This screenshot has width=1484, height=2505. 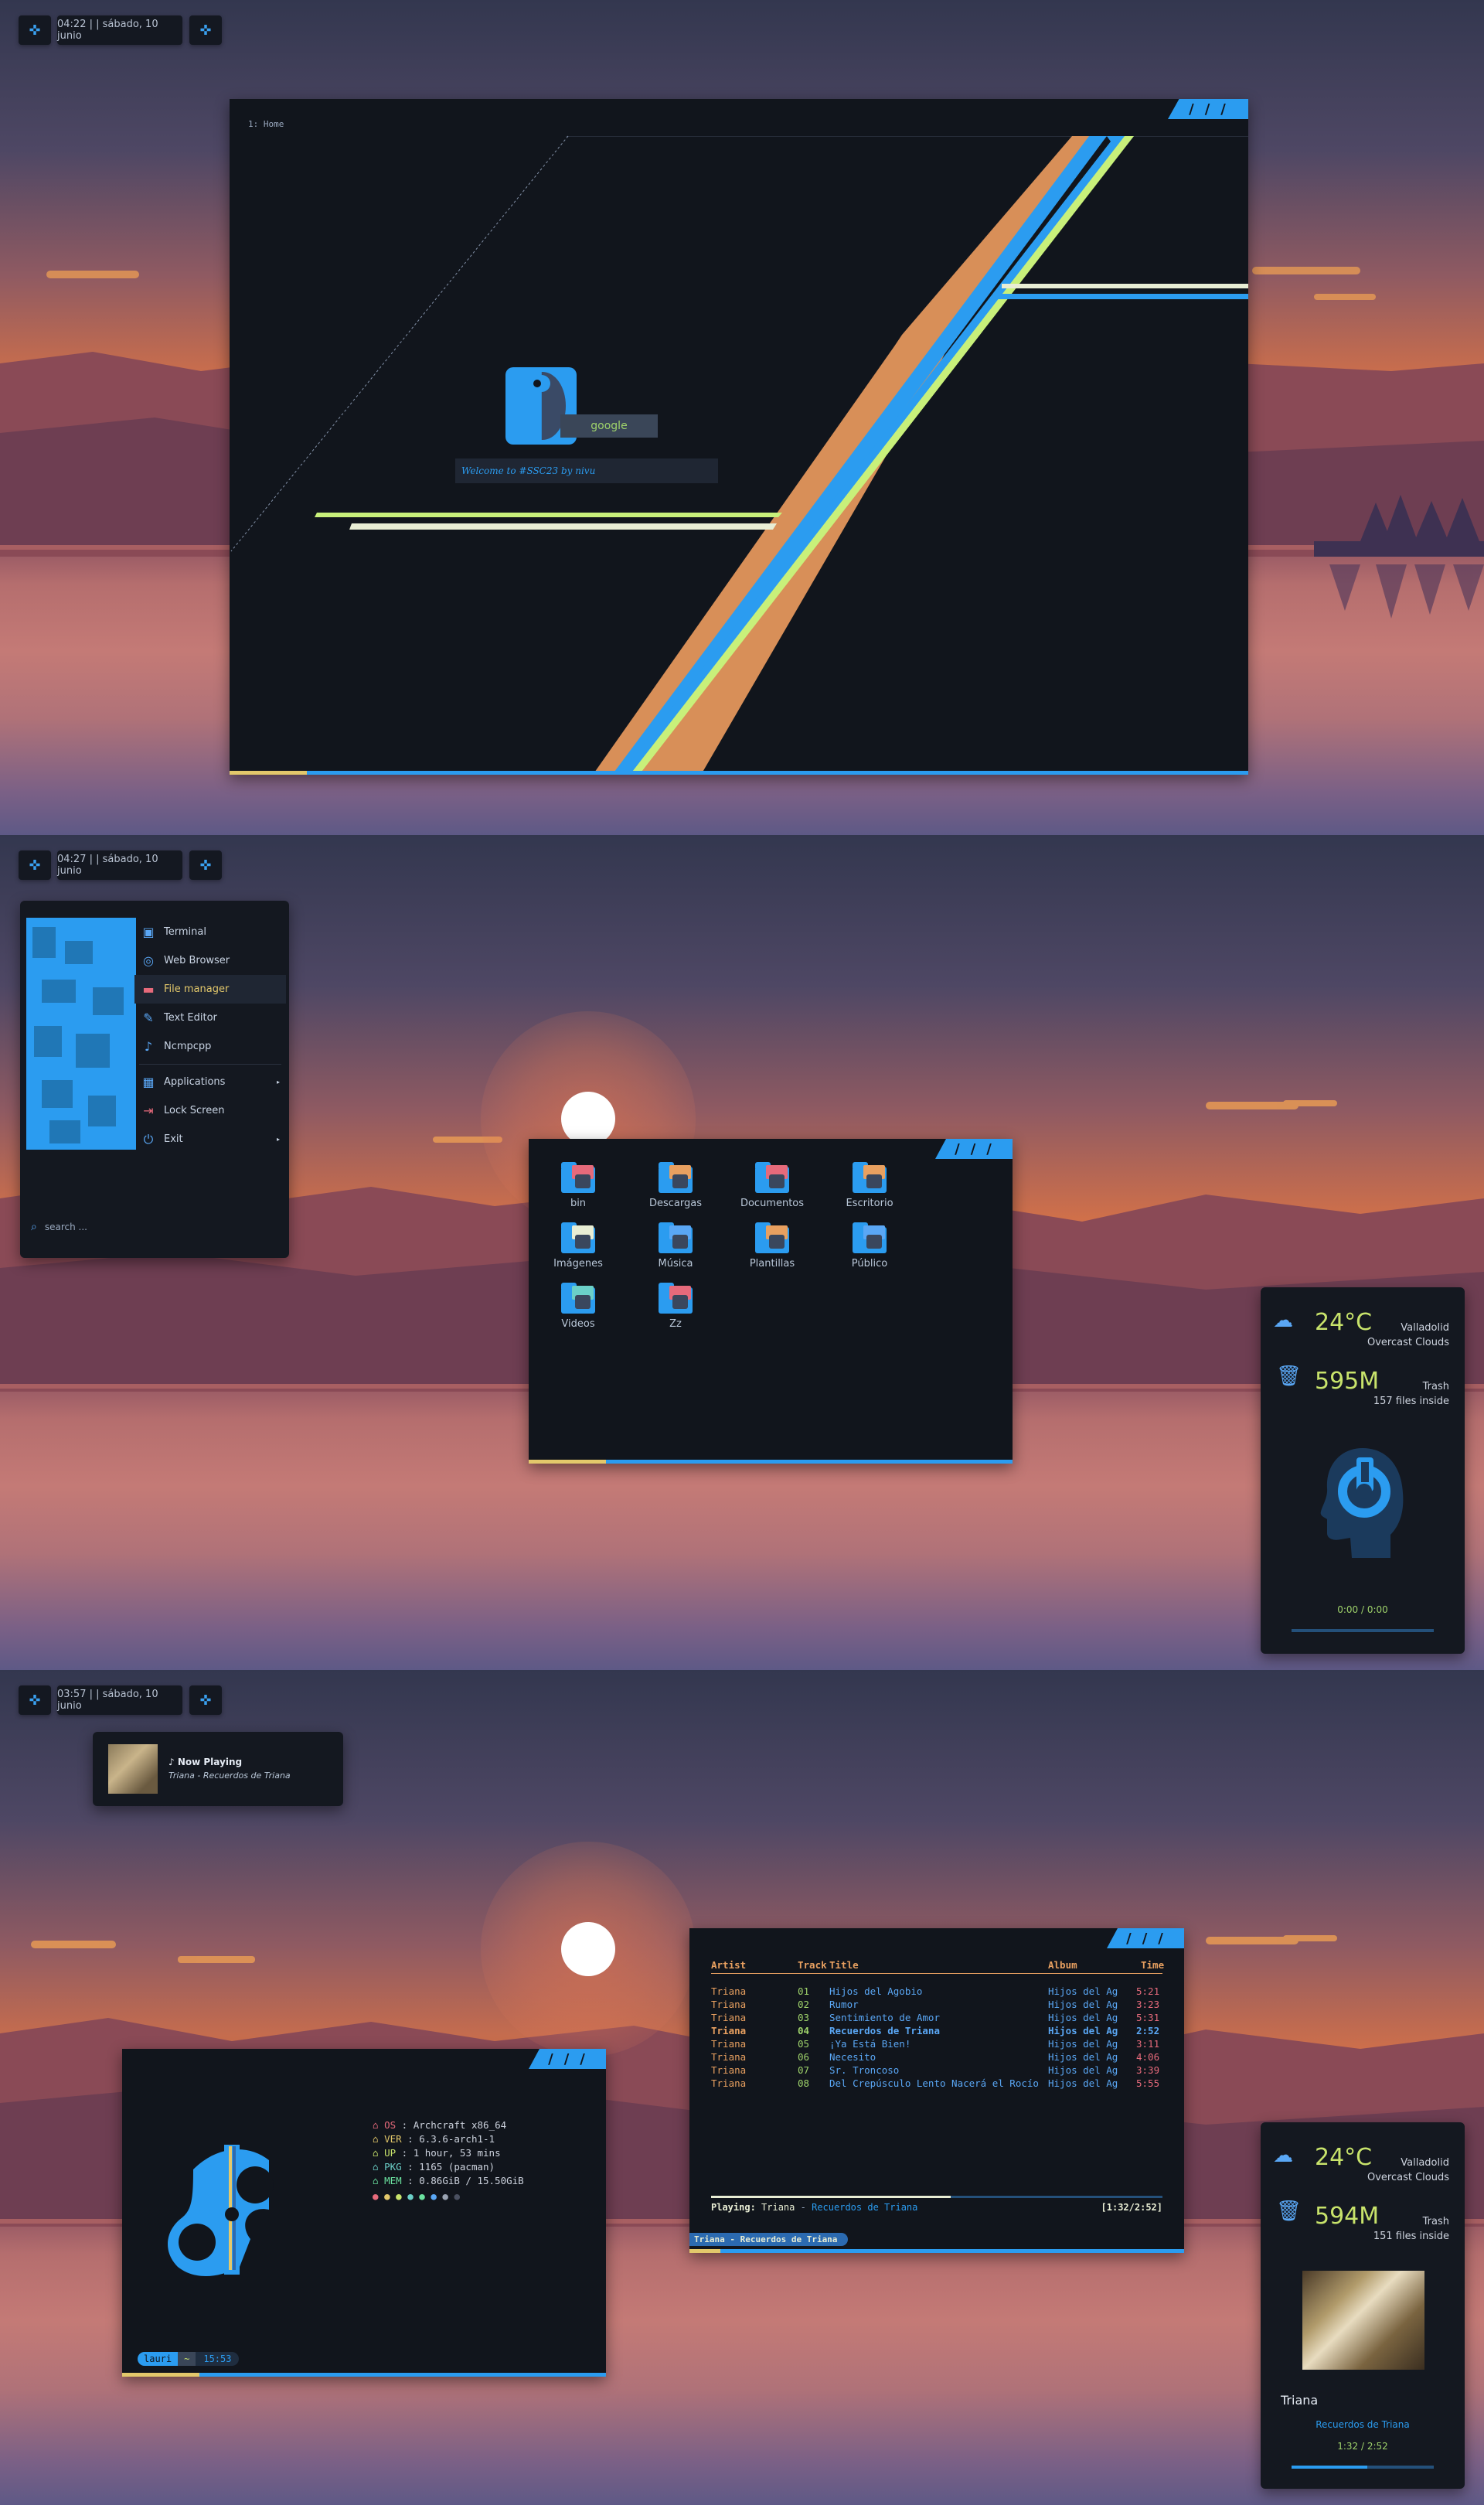 I want to click on city: Valladolid, so click(x=1425, y=2163).